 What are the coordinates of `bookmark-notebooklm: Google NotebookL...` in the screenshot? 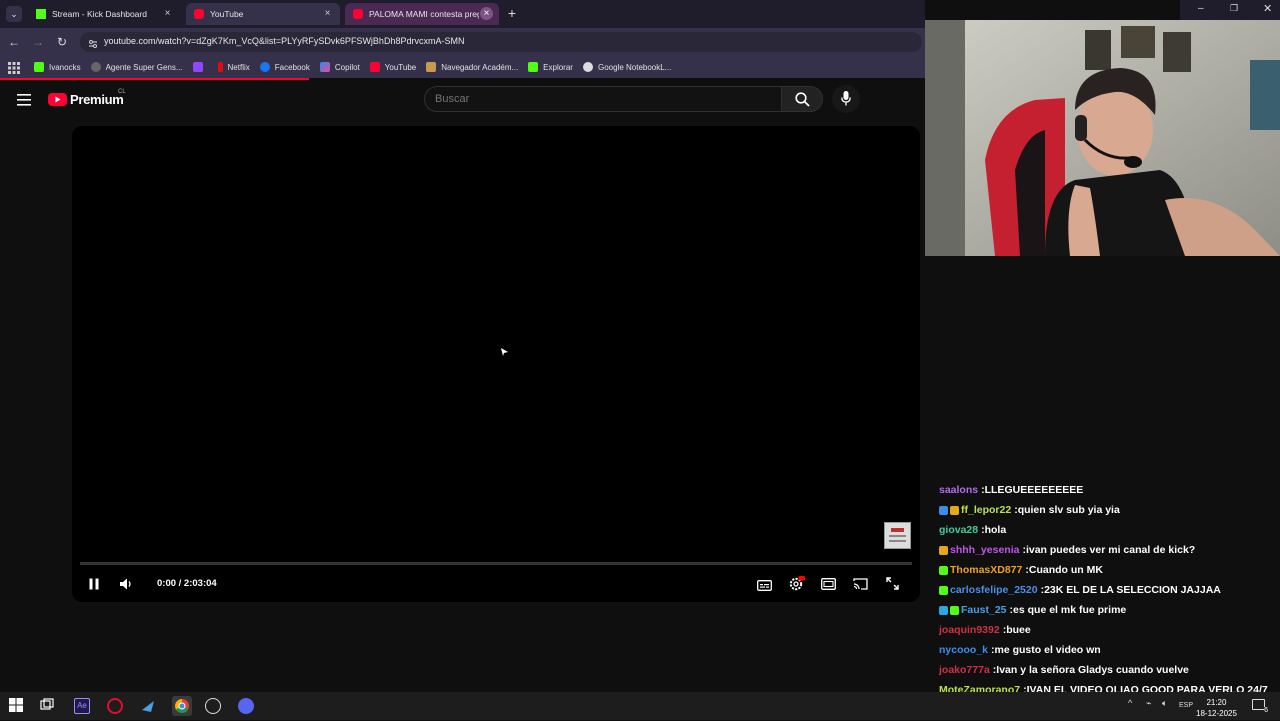 It's located at (626, 67).